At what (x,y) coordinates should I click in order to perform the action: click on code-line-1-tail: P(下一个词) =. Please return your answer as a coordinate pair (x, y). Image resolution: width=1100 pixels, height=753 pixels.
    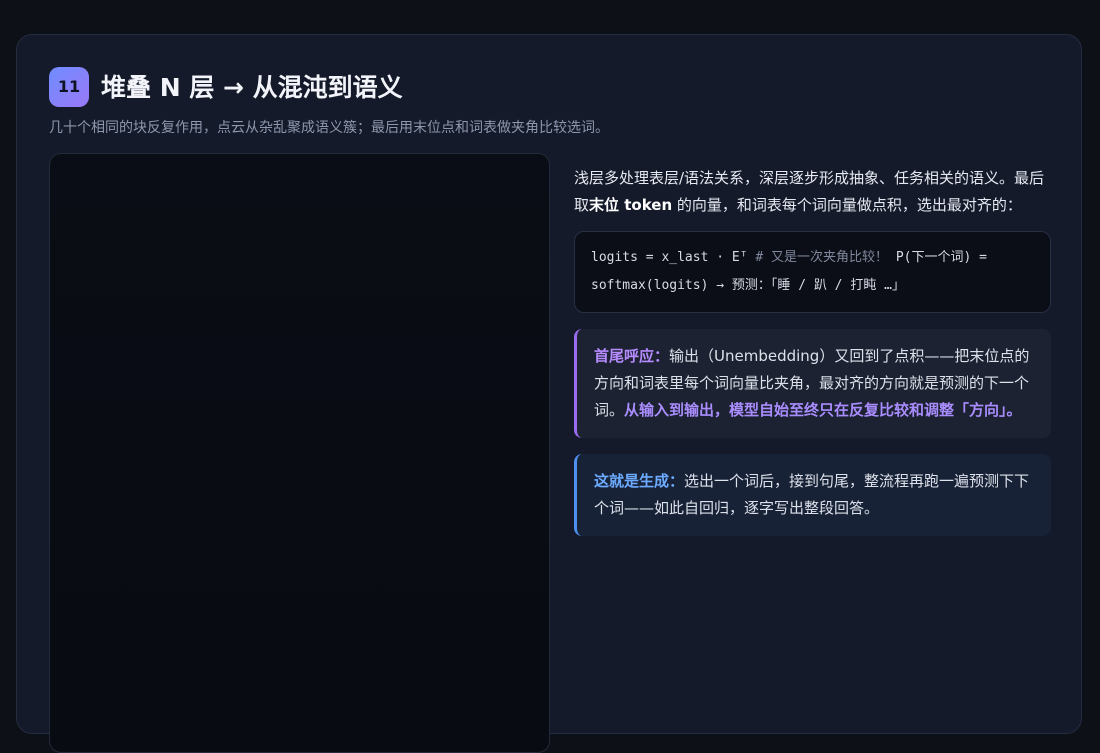
    Looking at the image, I should click on (937, 257).